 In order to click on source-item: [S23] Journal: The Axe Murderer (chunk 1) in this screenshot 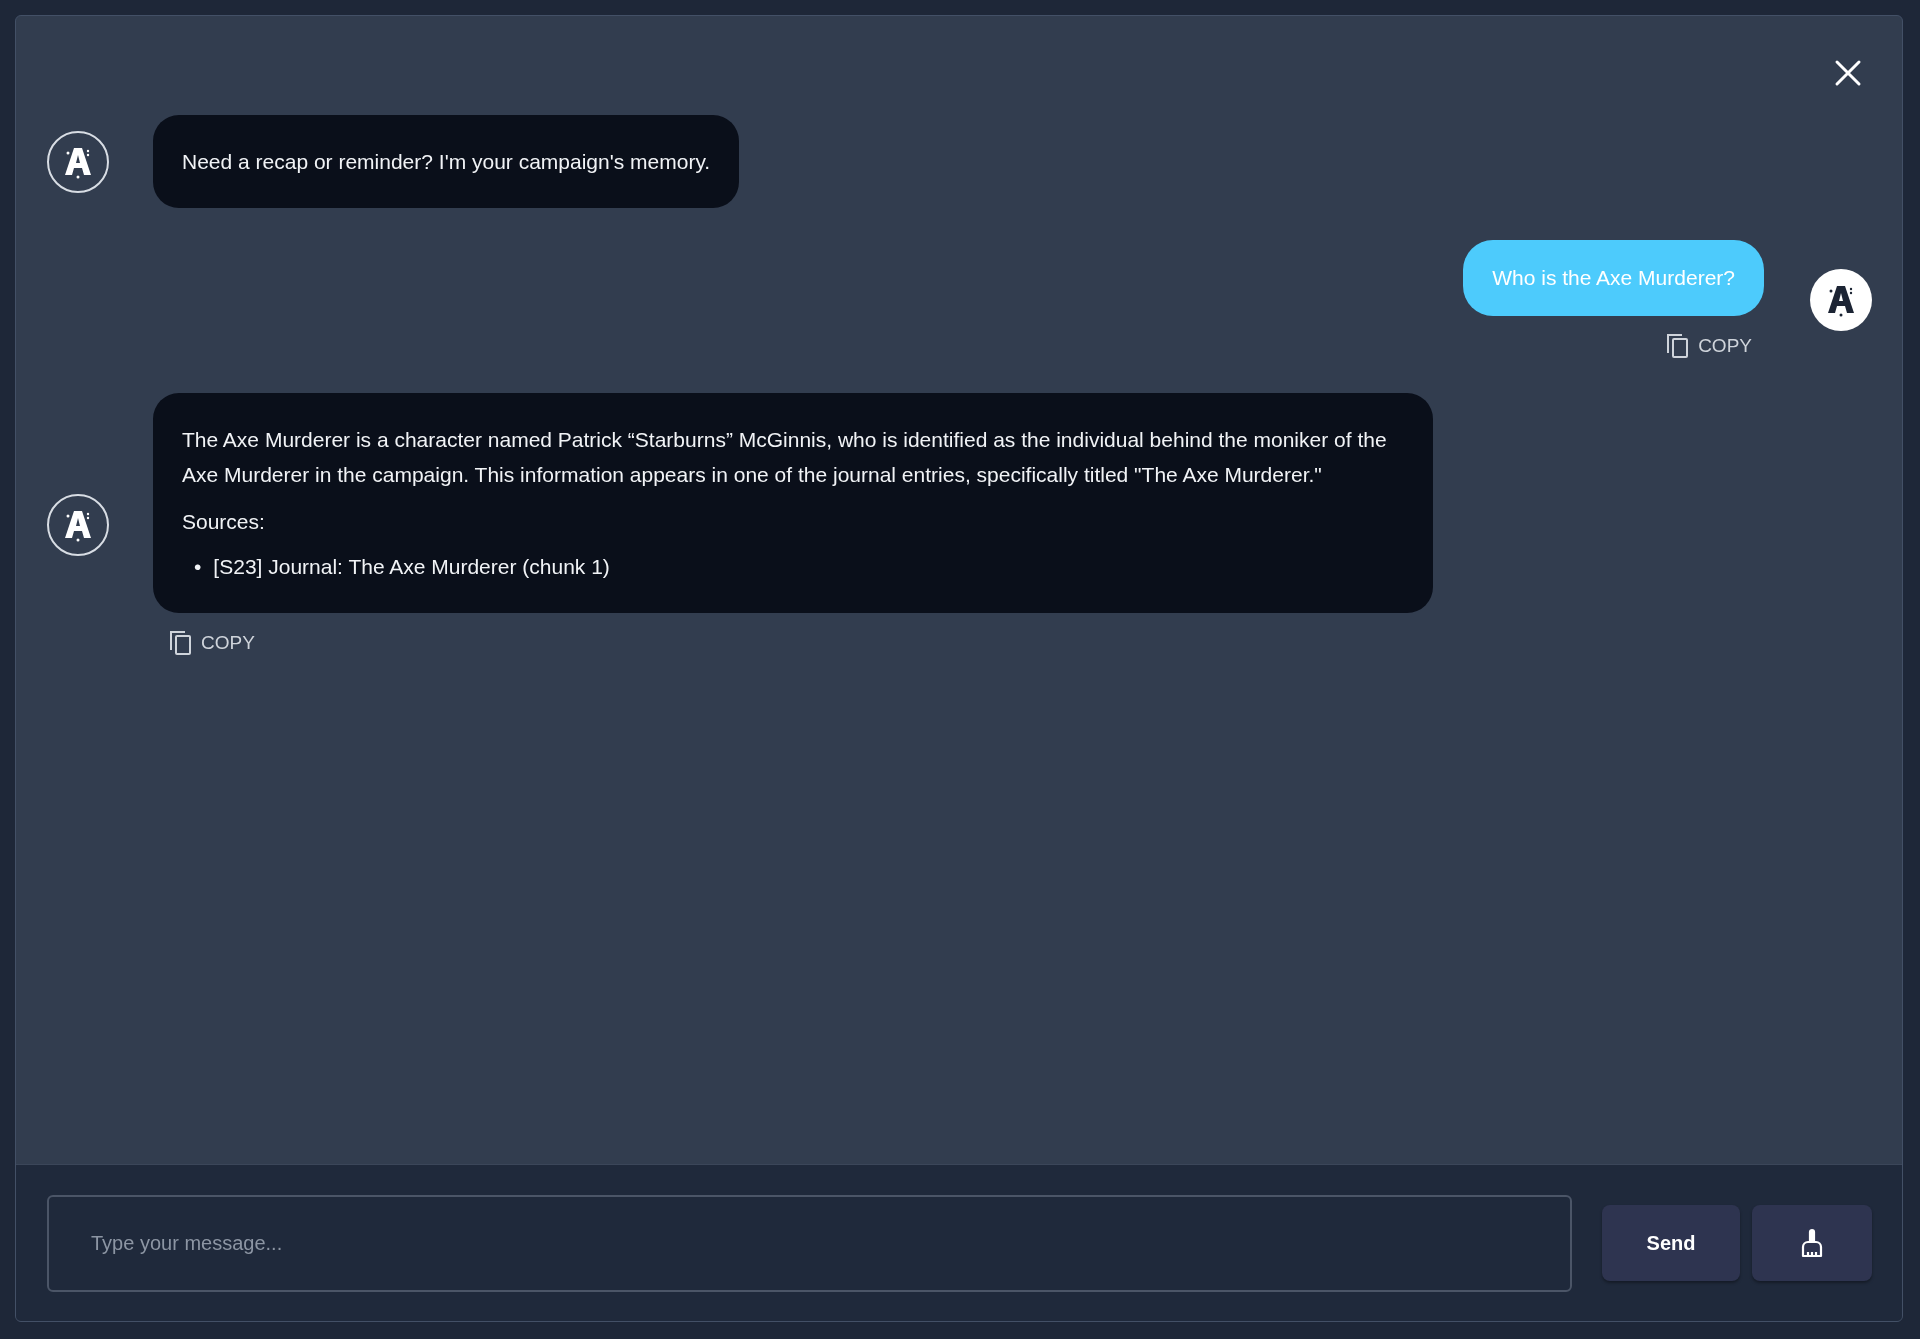, I will do `click(411, 566)`.